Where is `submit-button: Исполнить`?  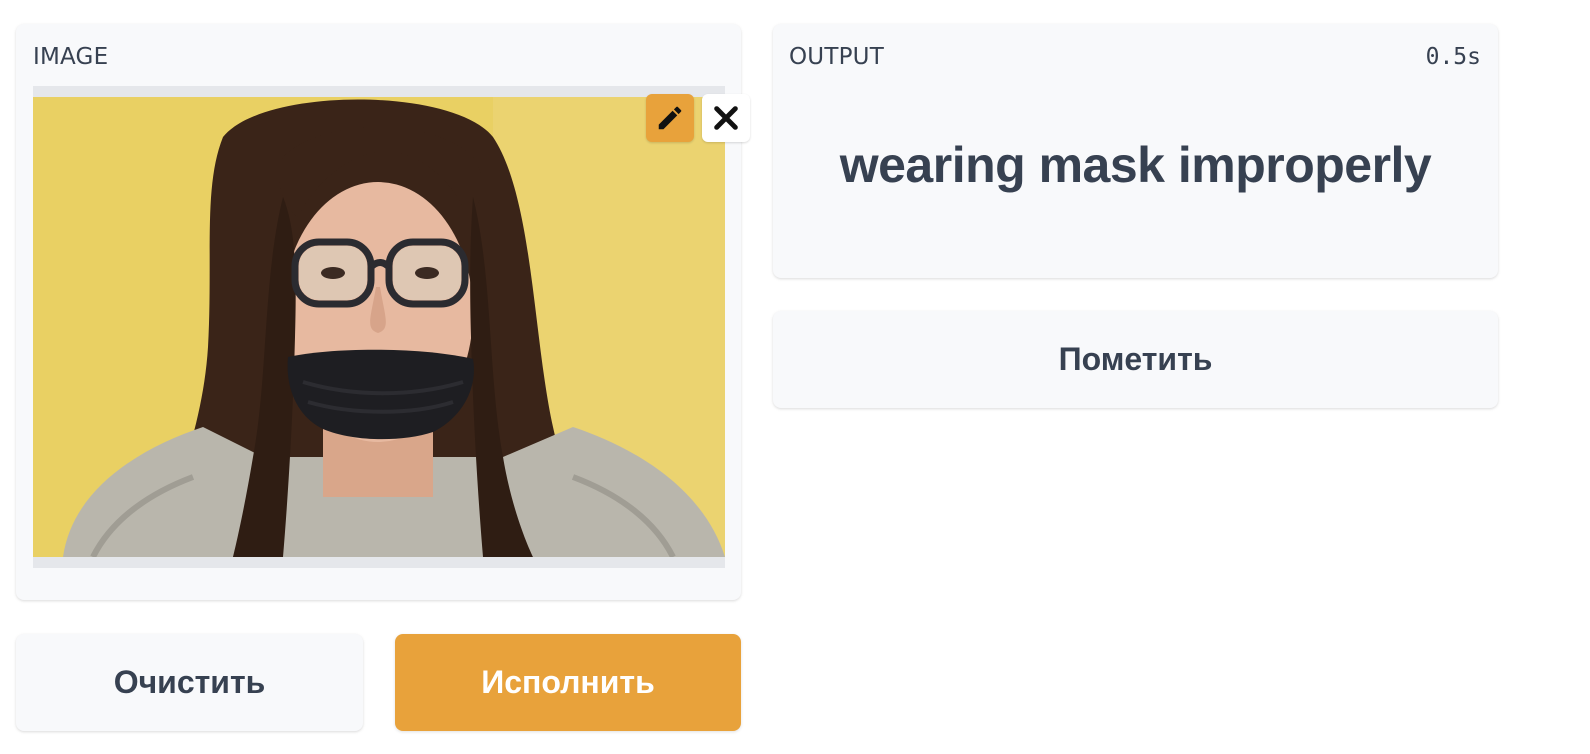 submit-button: Исполнить is located at coordinates (568, 682).